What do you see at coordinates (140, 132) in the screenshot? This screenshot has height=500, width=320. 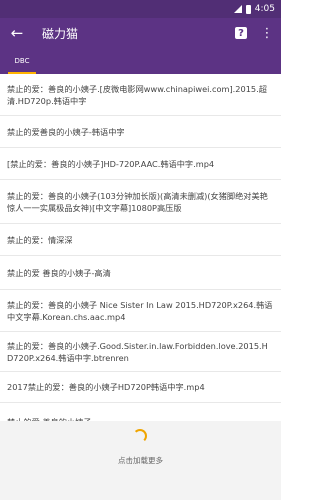 I see `list-item: 禁止的爱善良的小姨子-韩语中字` at bounding box center [140, 132].